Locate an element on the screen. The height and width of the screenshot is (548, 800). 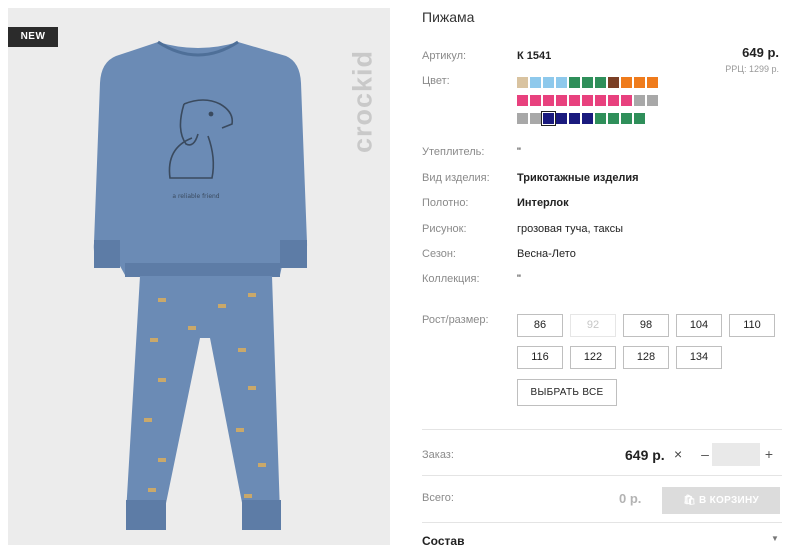
size-option: 116 is located at coordinates (540, 357).